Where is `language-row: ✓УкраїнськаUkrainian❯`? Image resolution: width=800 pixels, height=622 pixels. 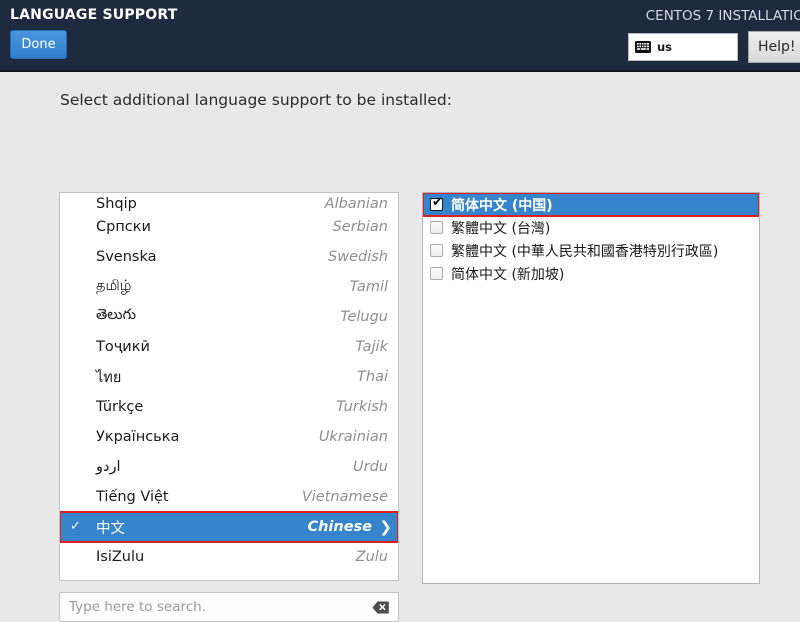
language-row: ✓УкраїнськаUkrainian❯ is located at coordinates (229, 437).